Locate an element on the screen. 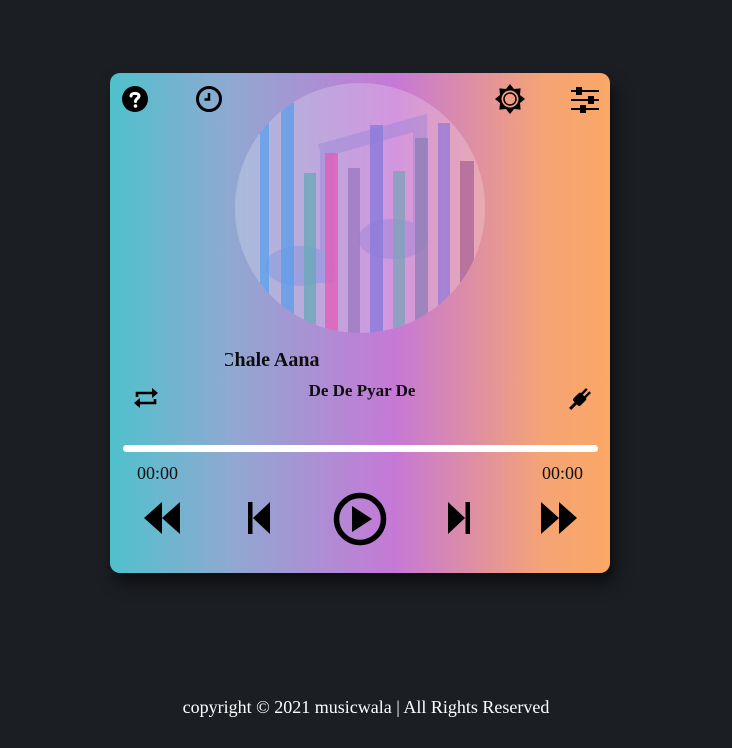  clock-icon is located at coordinates (209, 99).